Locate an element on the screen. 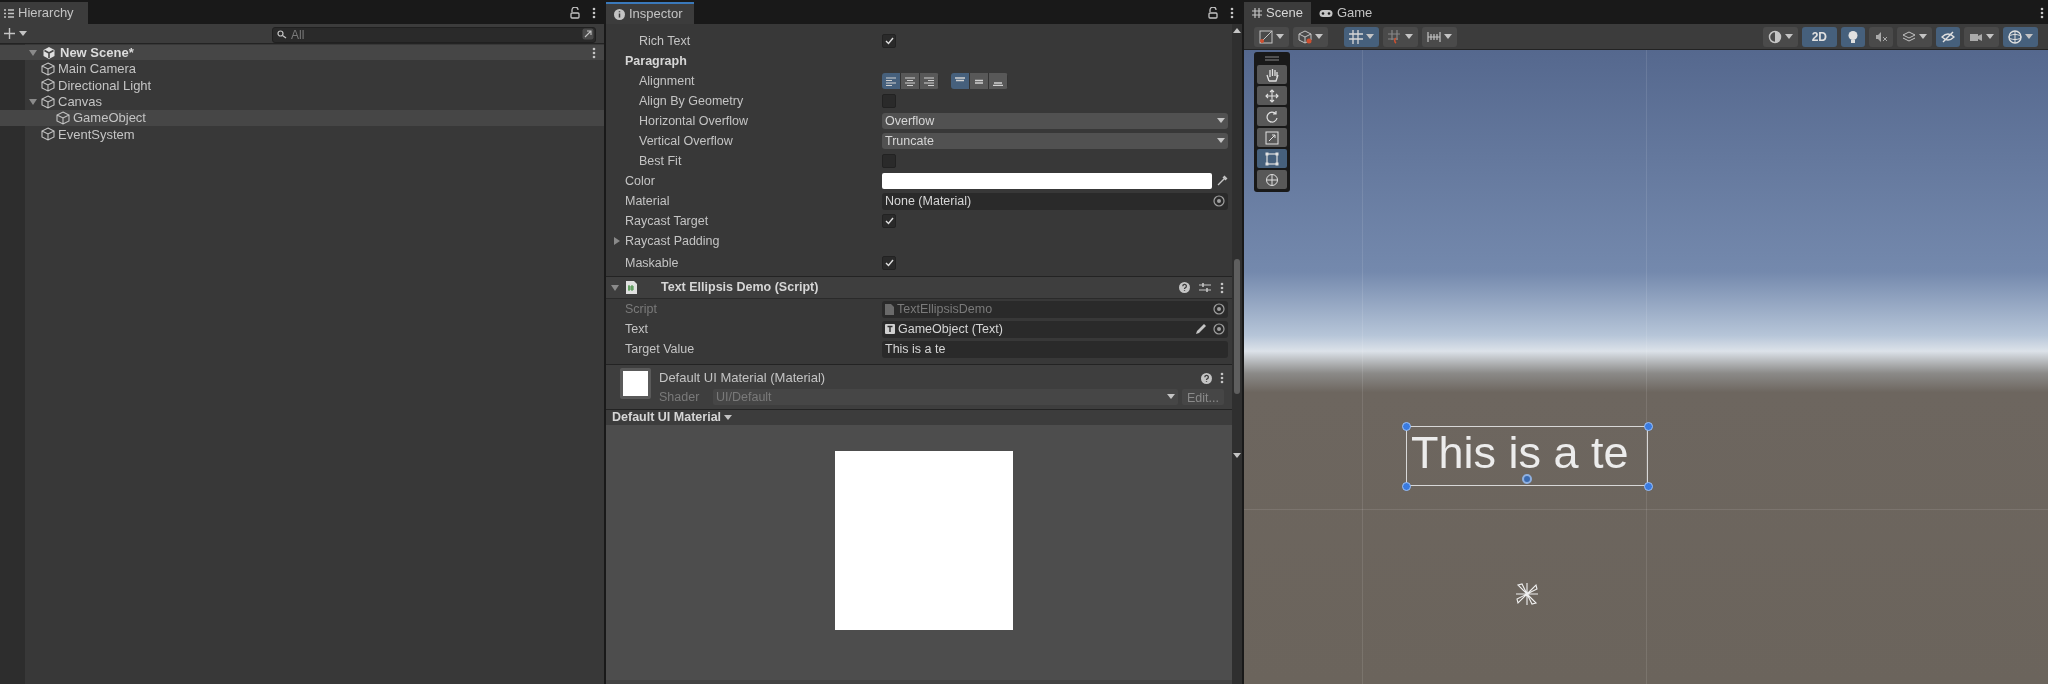  field-label: Align By Geometry is located at coordinates (691, 101).